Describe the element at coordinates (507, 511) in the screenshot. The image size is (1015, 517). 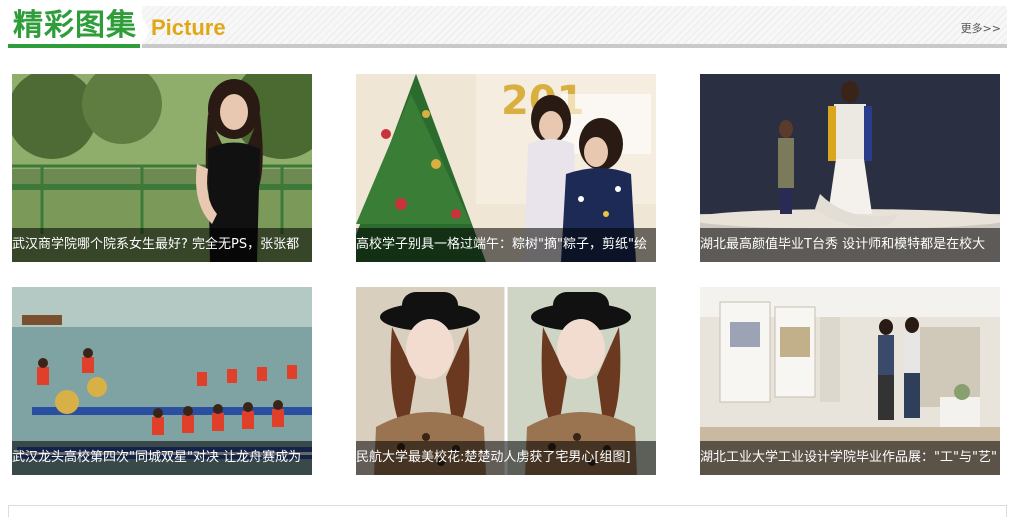
I see `next-section-border` at that location.